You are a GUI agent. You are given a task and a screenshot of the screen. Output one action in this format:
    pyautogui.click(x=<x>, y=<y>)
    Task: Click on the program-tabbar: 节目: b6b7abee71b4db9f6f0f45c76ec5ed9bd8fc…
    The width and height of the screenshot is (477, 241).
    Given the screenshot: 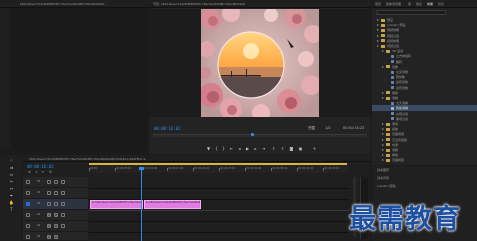 What is the action you would take?
    pyautogui.click(x=260, y=4)
    